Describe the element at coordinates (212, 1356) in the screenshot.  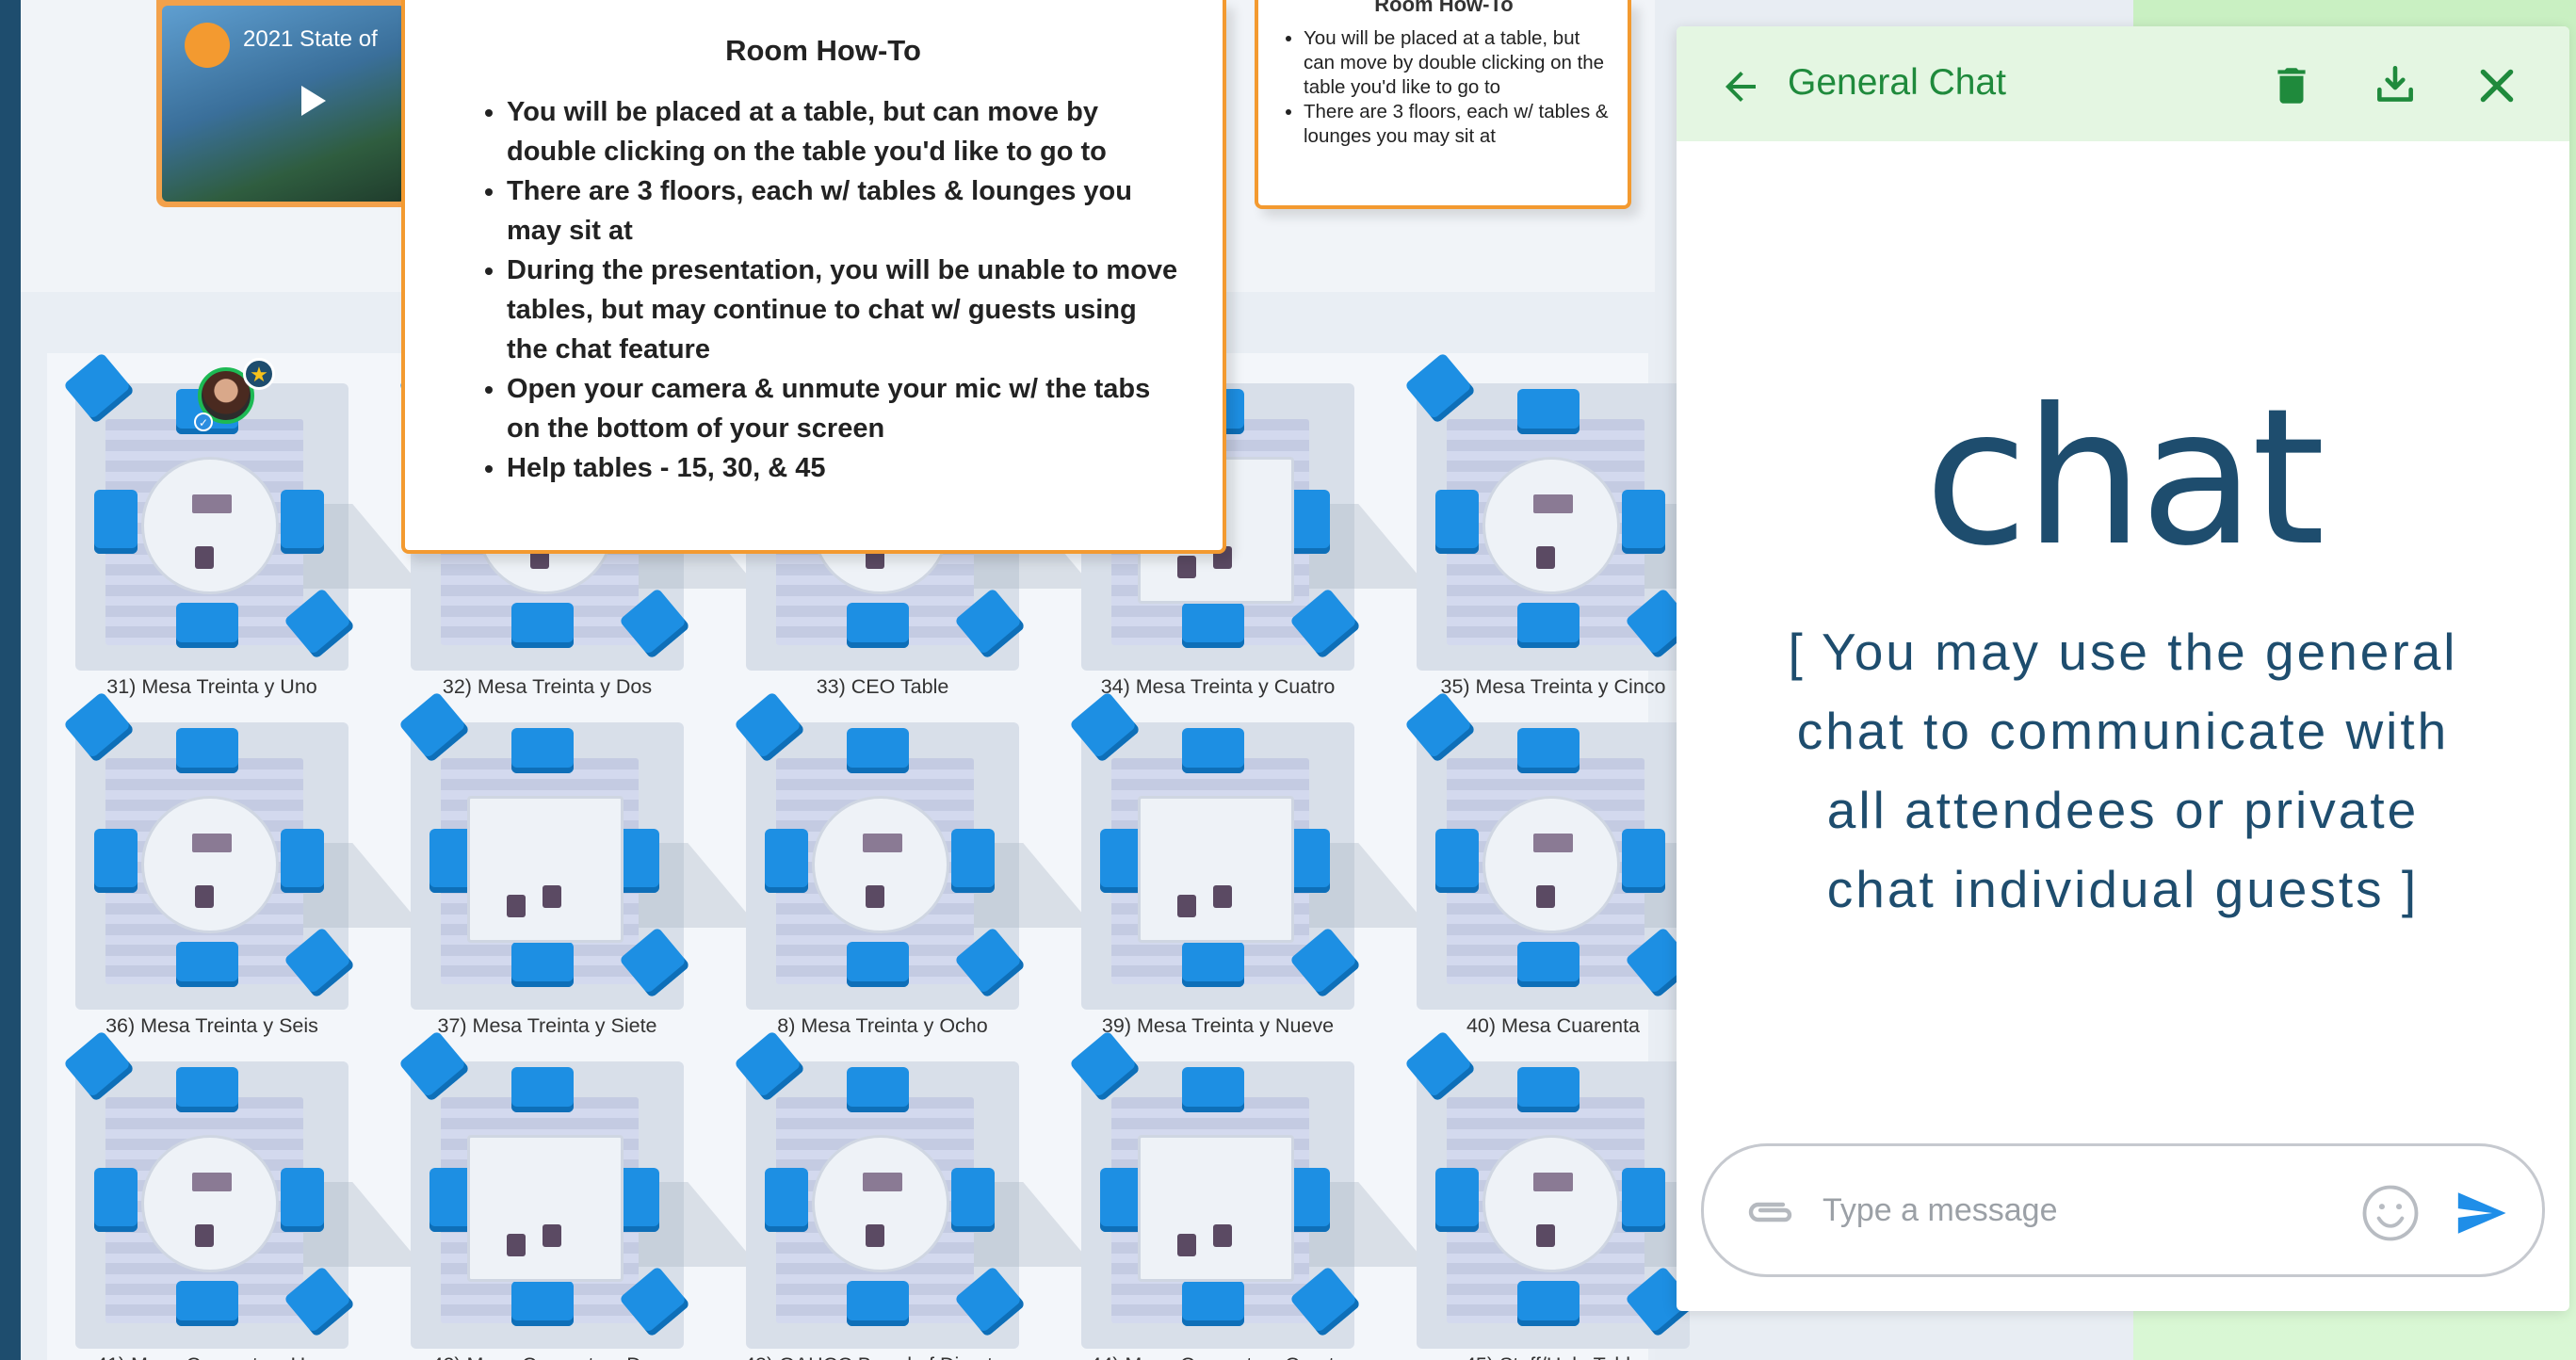
I see `table-label: 41) Mesa Cuarenta y Uno` at that location.